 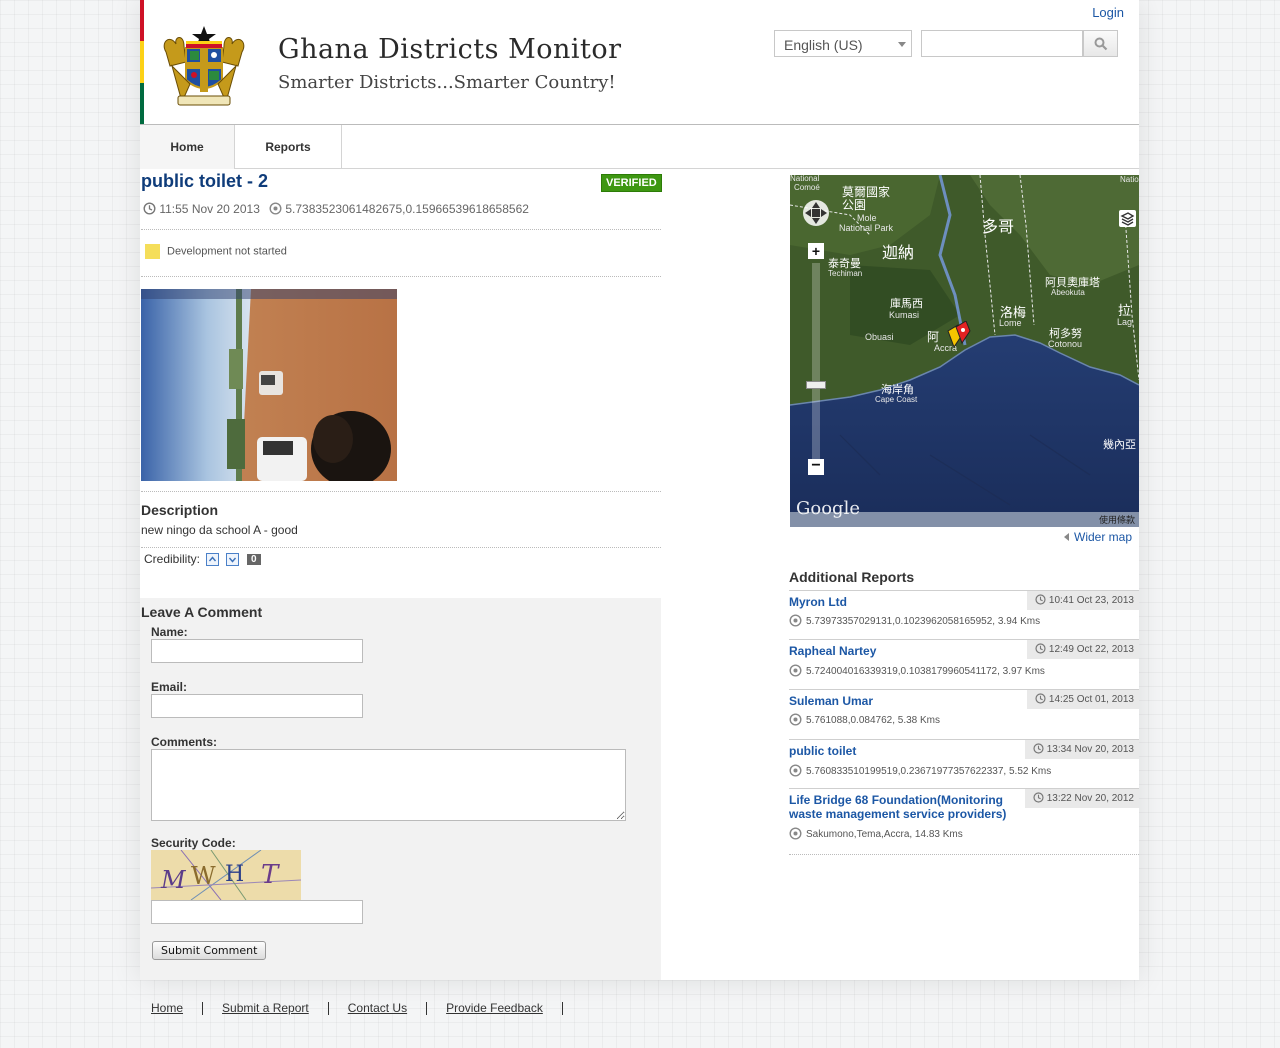 What do you see at coordinates (187, 147) in the screenshot?
I see `nav-home: Home` at bounding box center [187, 147].